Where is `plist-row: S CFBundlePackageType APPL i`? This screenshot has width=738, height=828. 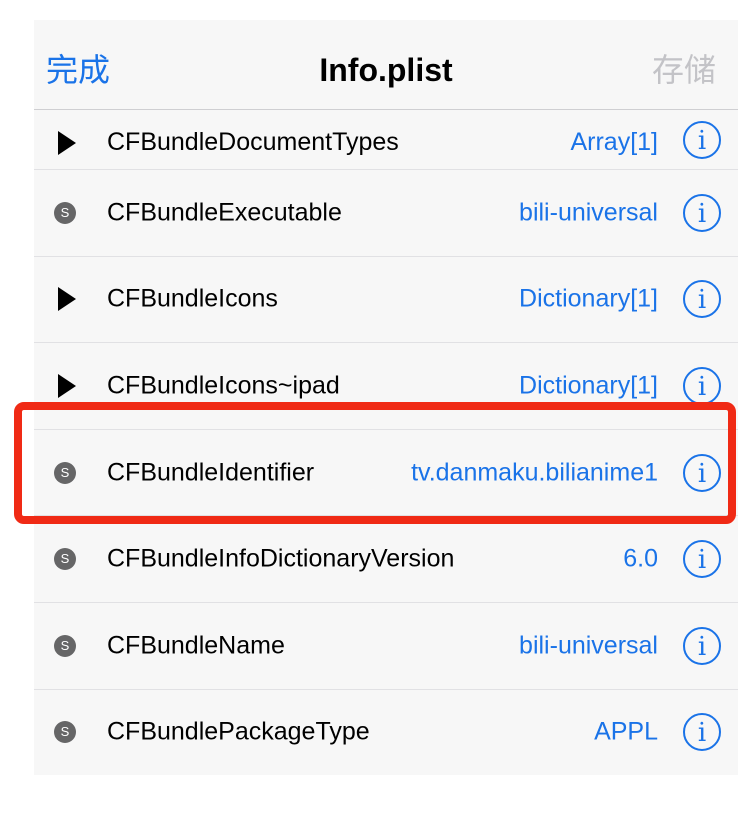 plist-row: S CFBundlePackageType APPL i is located at coordinates (386, 732).